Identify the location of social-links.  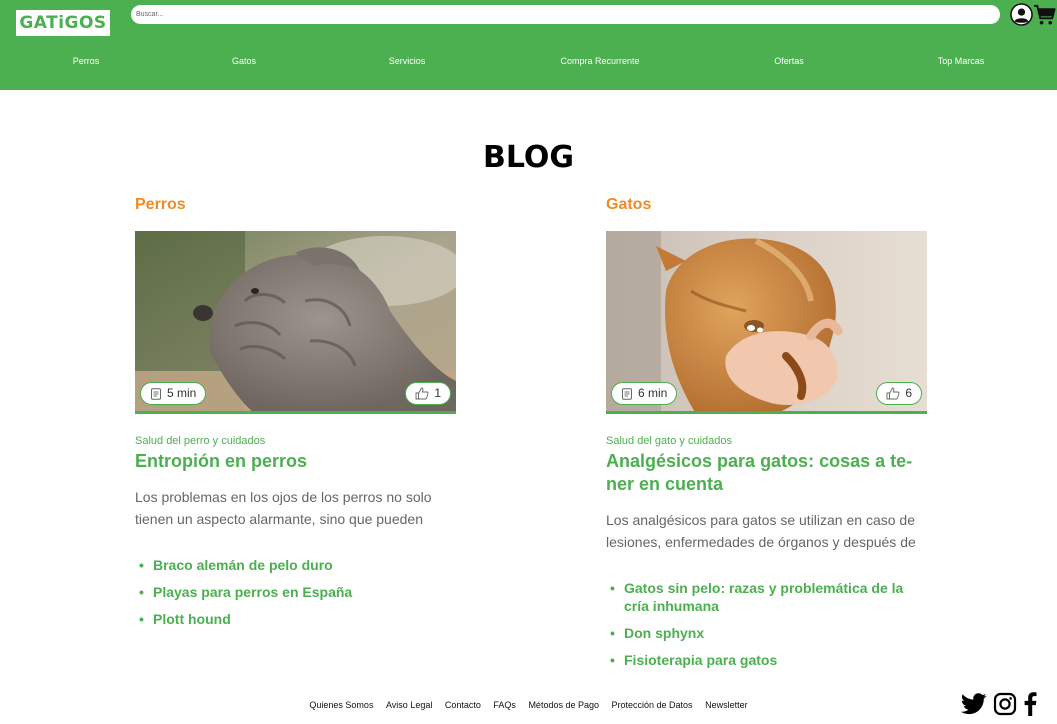
(999, 704).